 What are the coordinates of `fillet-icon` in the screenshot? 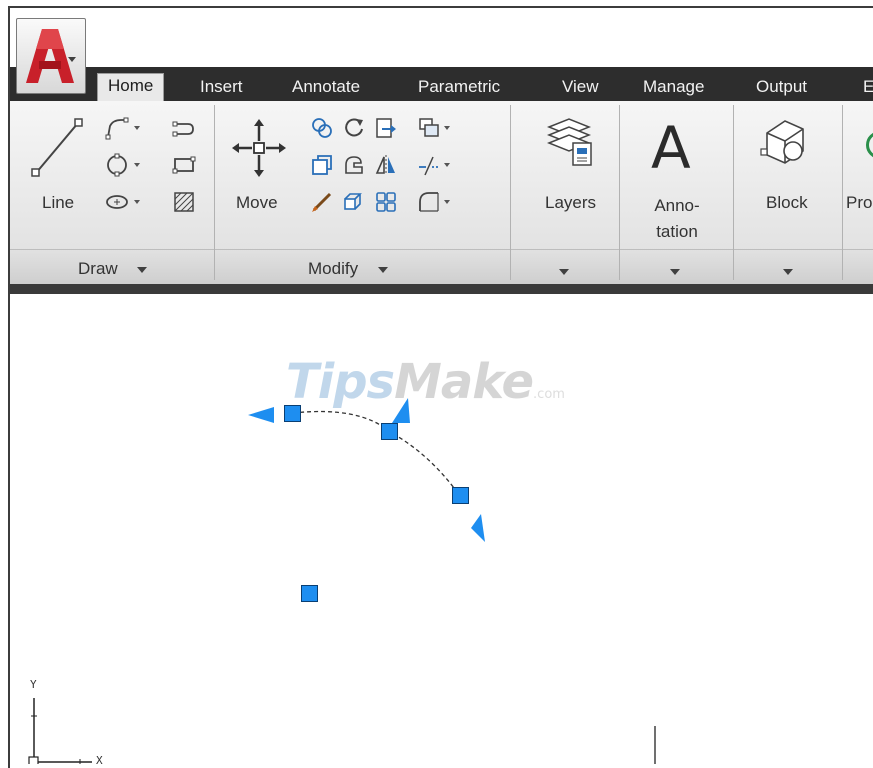 It's located at (429, 202).